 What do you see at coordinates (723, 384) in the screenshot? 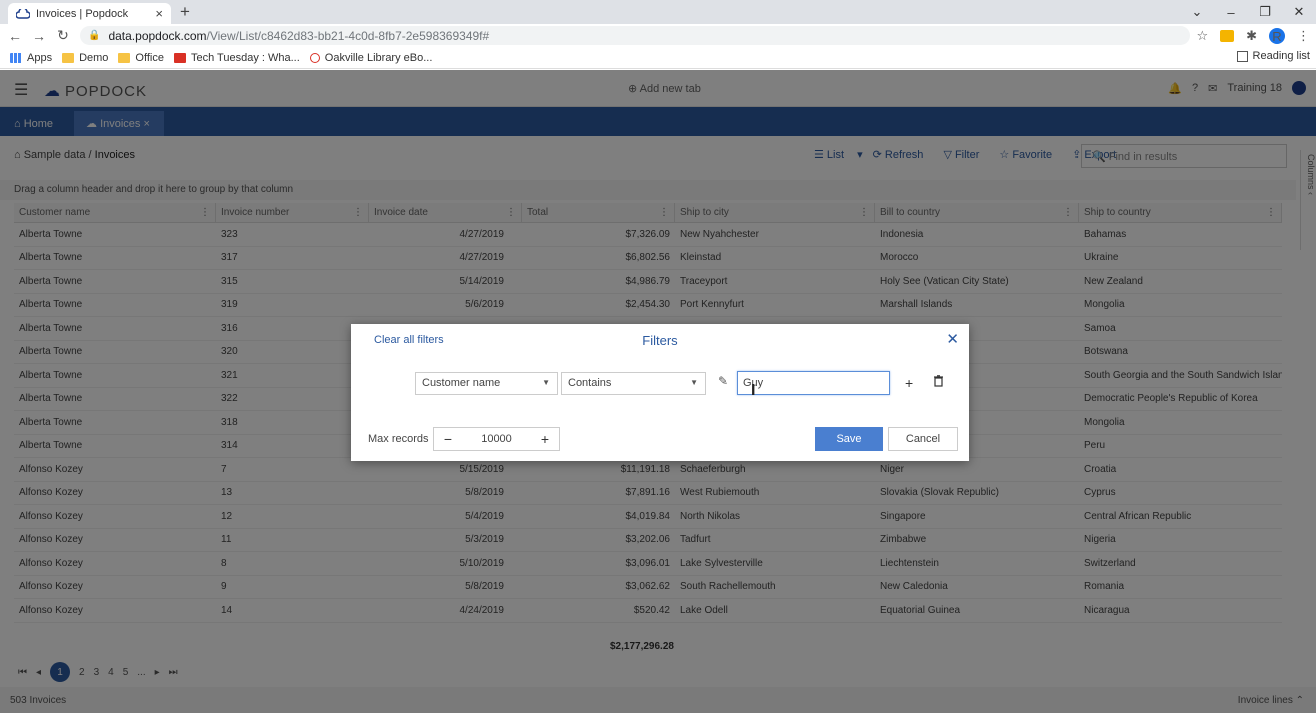
I see `edit-icon: ✎` at bounding box center [723, 384].